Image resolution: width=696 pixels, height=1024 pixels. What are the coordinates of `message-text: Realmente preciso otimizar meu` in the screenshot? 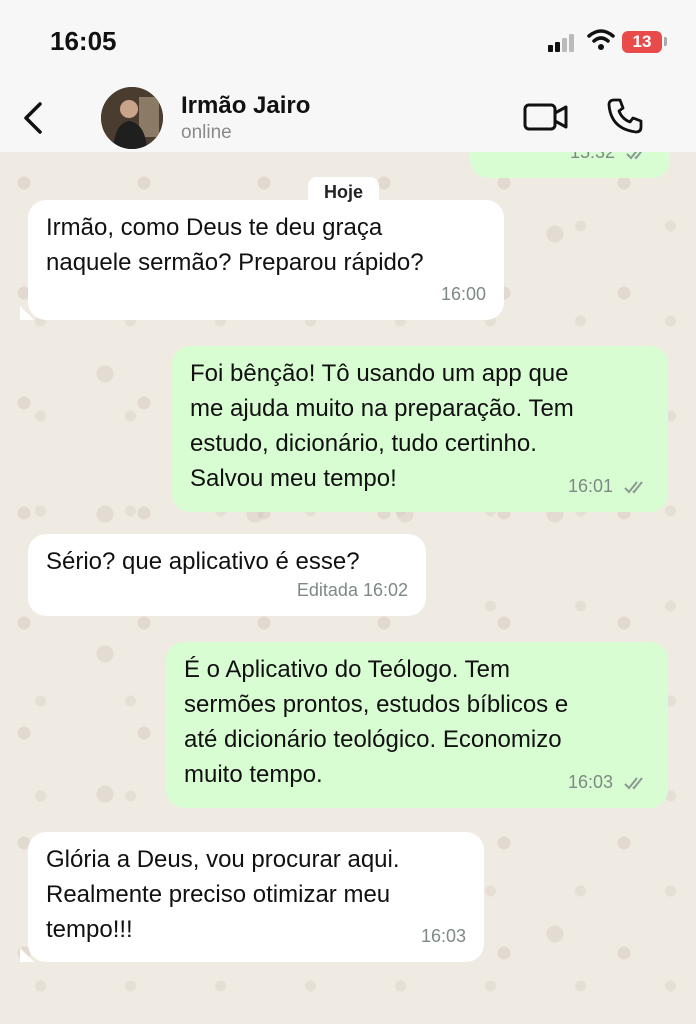 It's located at (218, 894).